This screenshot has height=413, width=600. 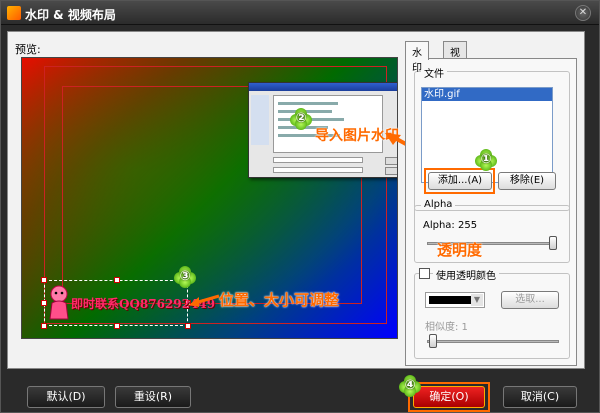 I want to click on resize-handle-top-left, so click(x=44, y=280).